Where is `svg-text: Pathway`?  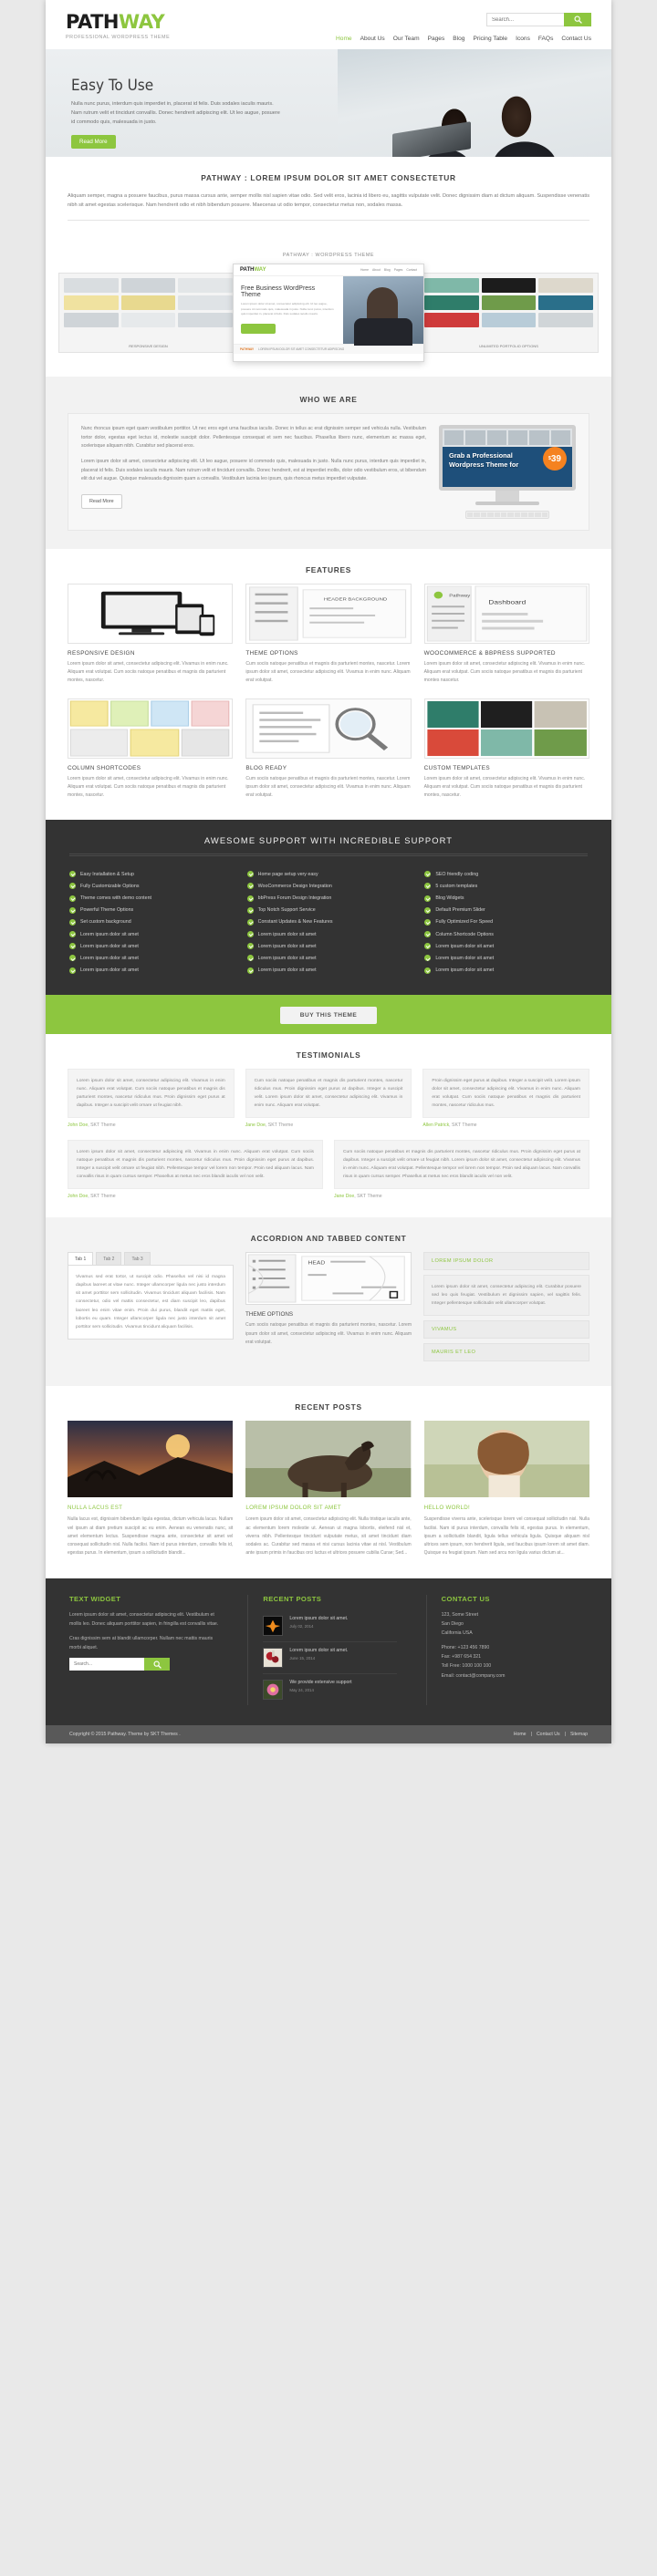 svg-text: Pathway is located at coordinates (459, 596).